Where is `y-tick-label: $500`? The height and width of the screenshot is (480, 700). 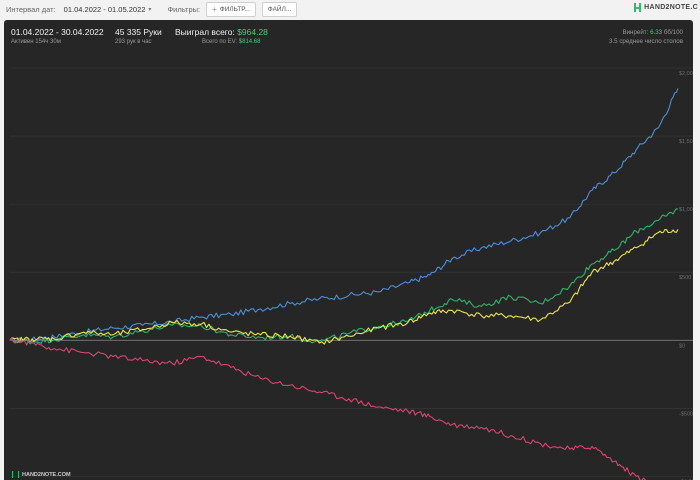
y-tick-label: $500 is located at coordinates (685, 278).